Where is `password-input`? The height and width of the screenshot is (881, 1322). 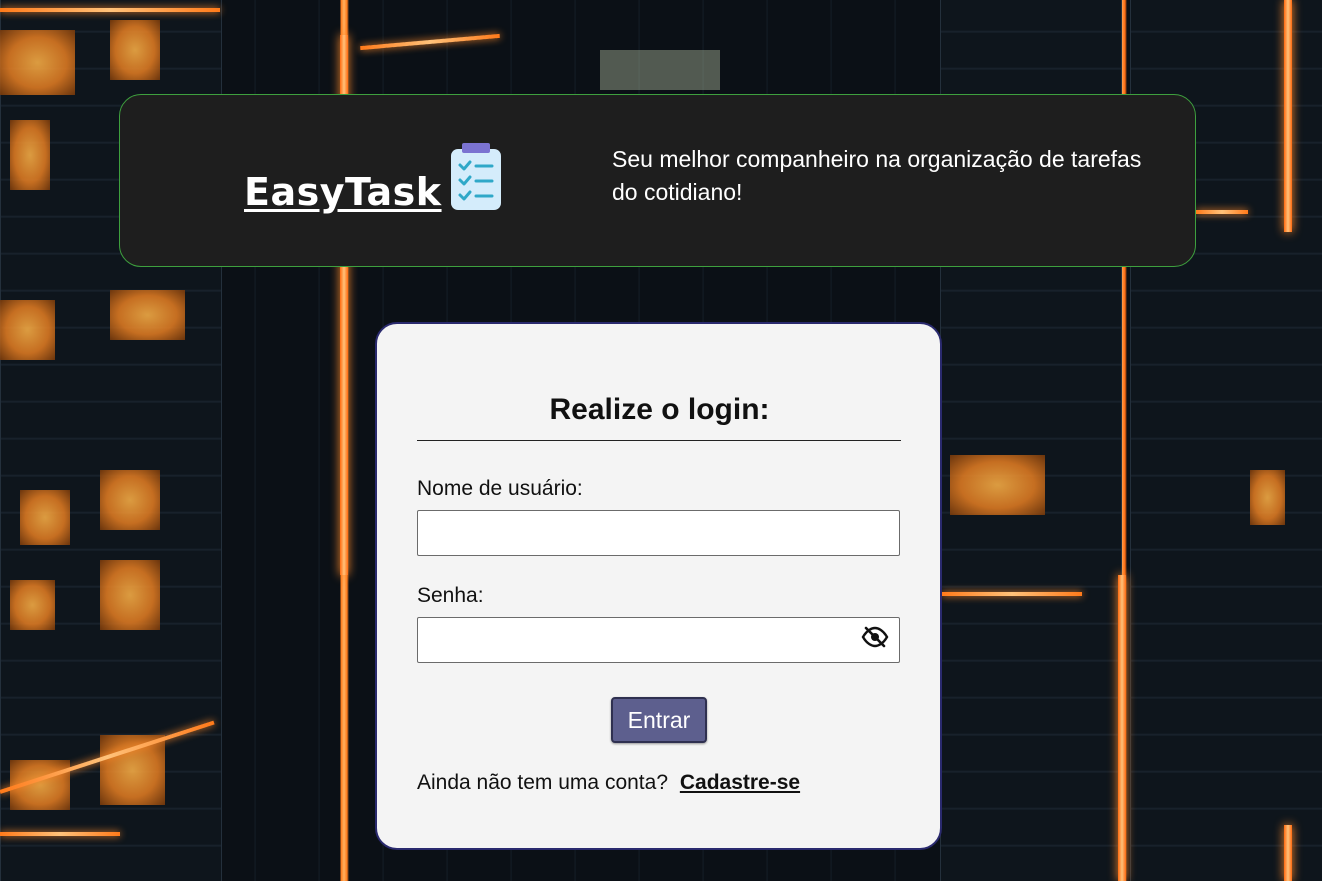 password-input is located at coordinates (658, 640).